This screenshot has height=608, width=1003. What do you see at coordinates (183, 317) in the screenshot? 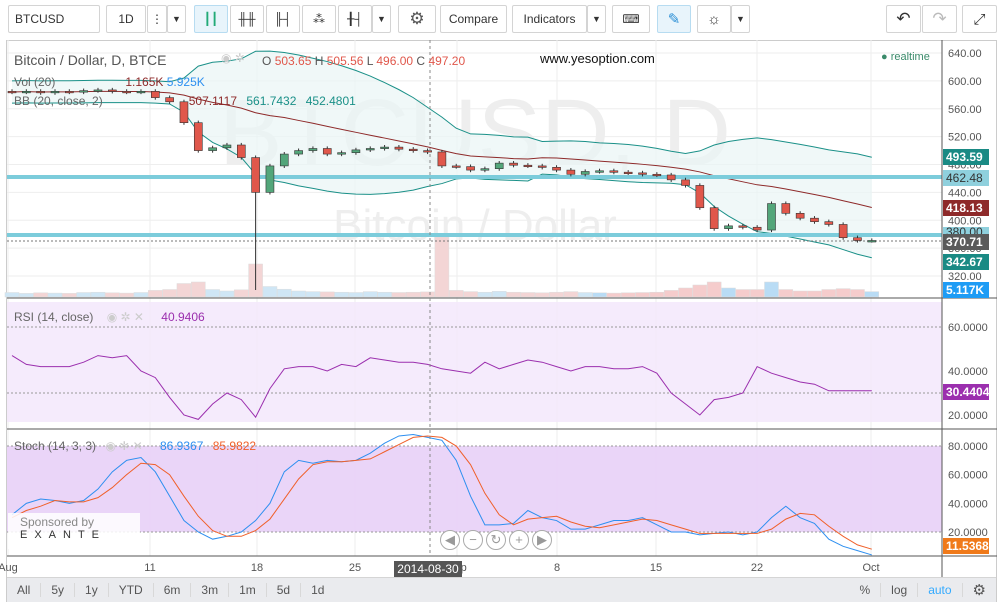
I see `rsi-value: 40.9406` at bounding box center [183, 317].